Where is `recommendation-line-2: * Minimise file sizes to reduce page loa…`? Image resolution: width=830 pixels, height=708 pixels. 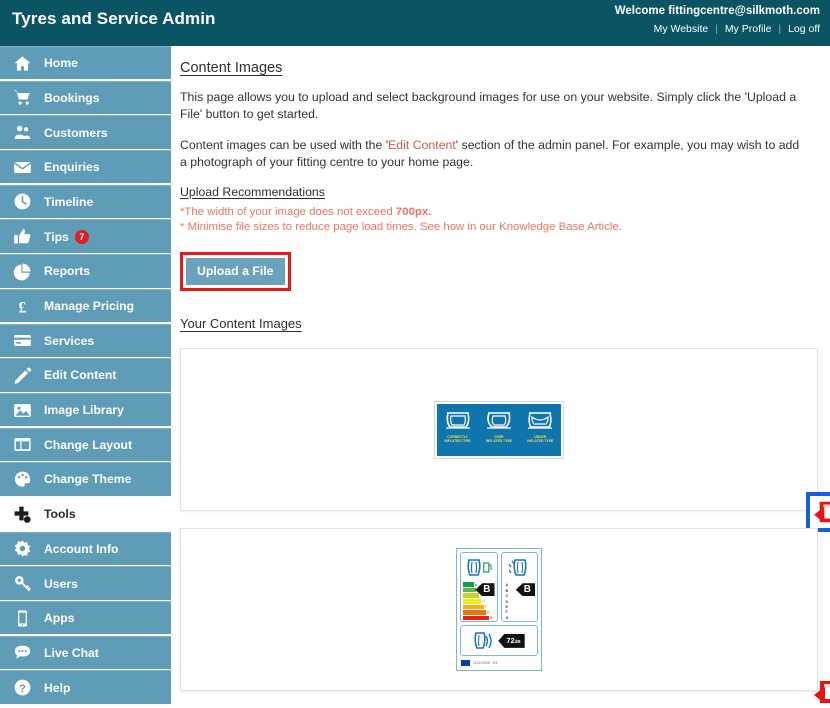 recommendation-line-2: * Minimise file sizes to reduce page loa… is located at coordinates (401, 227).